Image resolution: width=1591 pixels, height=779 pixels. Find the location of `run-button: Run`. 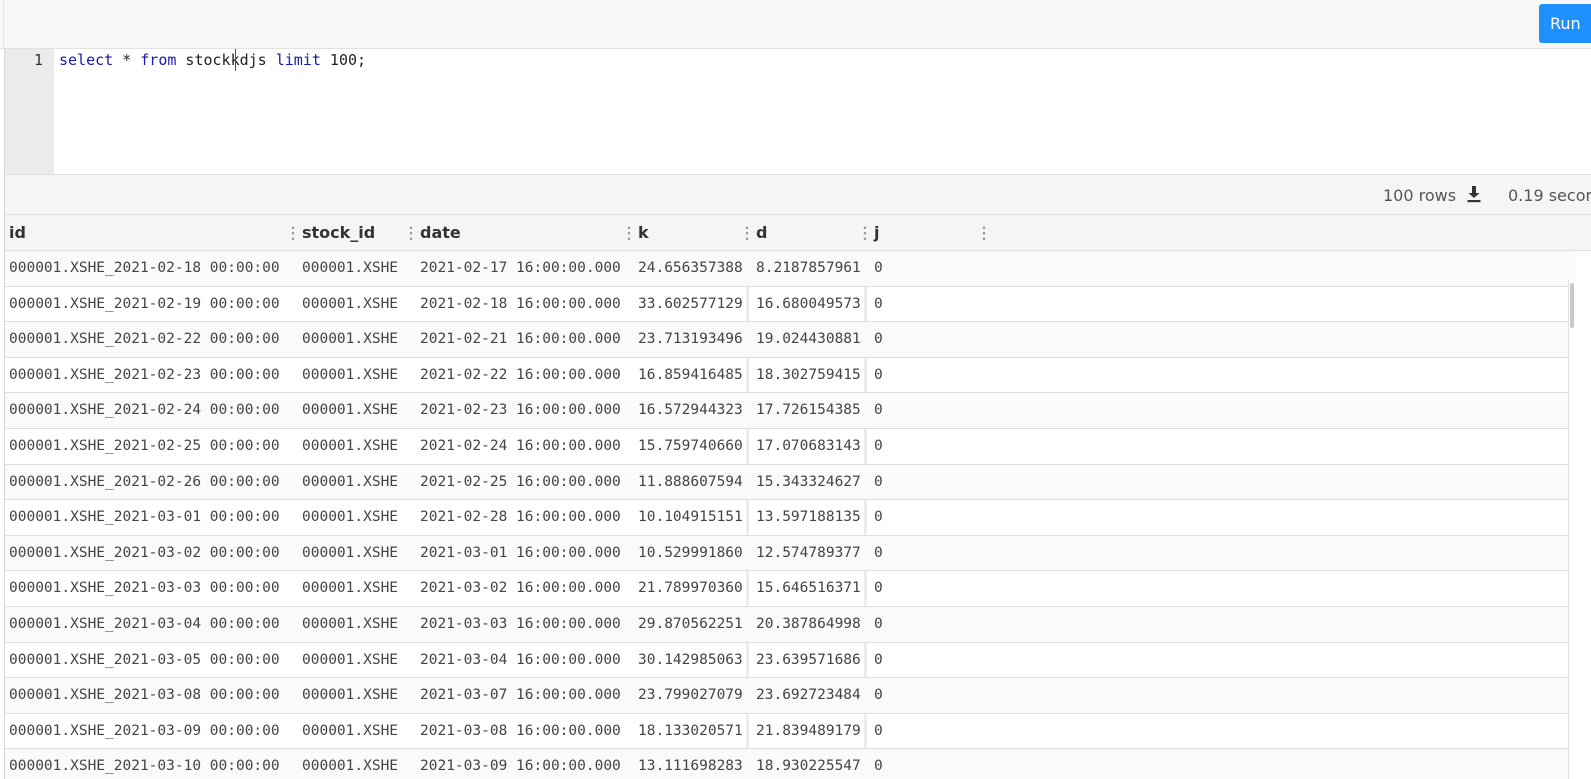

run-button: Run is located at coordinates (1565, 23).